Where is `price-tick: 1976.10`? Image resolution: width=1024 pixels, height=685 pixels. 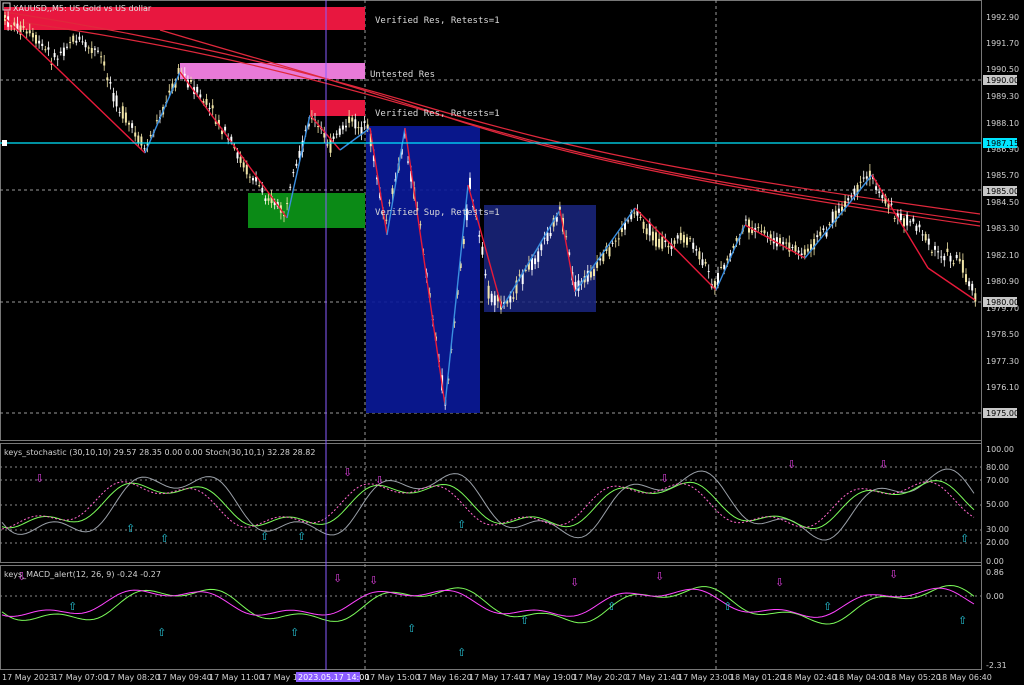
price-tick: 1976.10 is located at coordinates (1002, 387).